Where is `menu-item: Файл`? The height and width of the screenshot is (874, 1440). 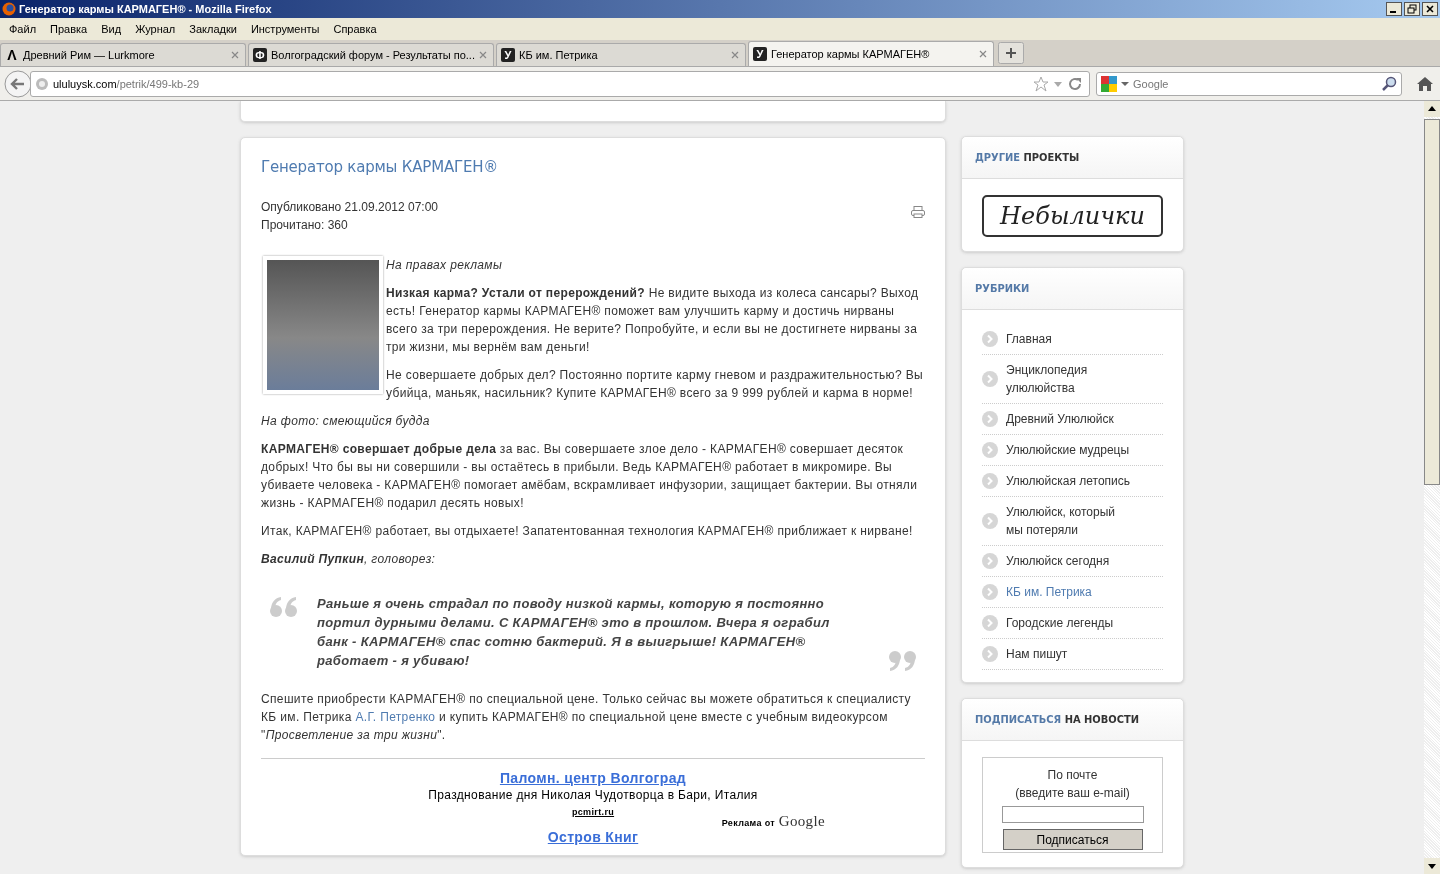
menu-item: Файл is located at coordinates (23, 29).